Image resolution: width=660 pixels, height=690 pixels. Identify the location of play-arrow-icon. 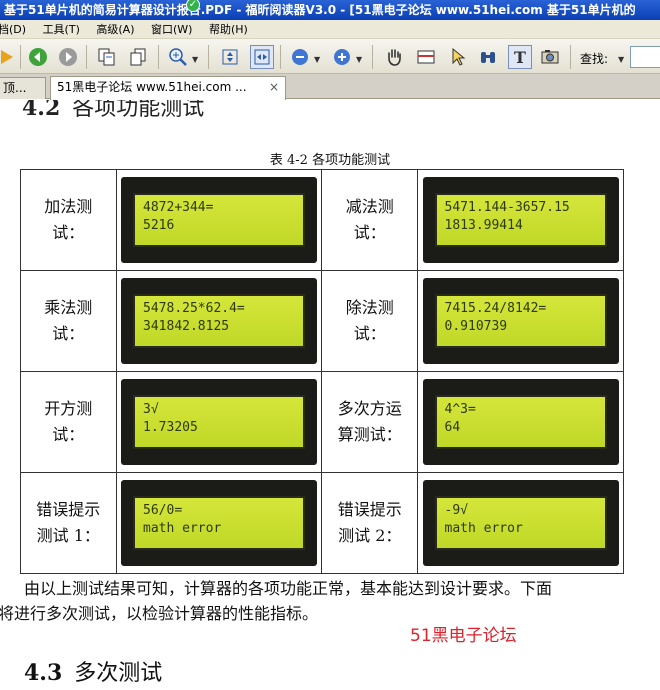
(9, 57).